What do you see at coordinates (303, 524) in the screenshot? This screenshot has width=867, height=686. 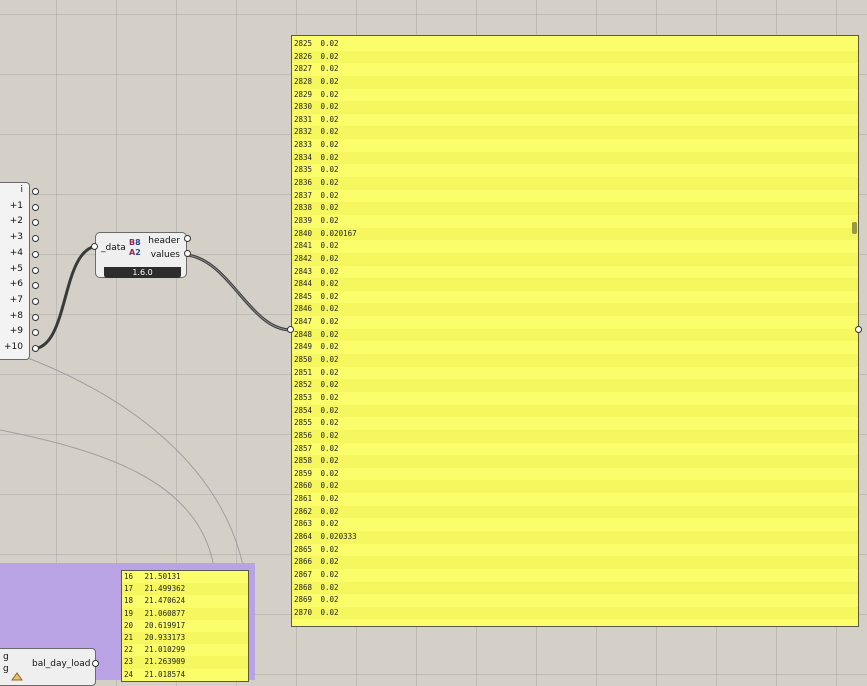 I see `row-index: 2863` at bounding box center [303, 524].